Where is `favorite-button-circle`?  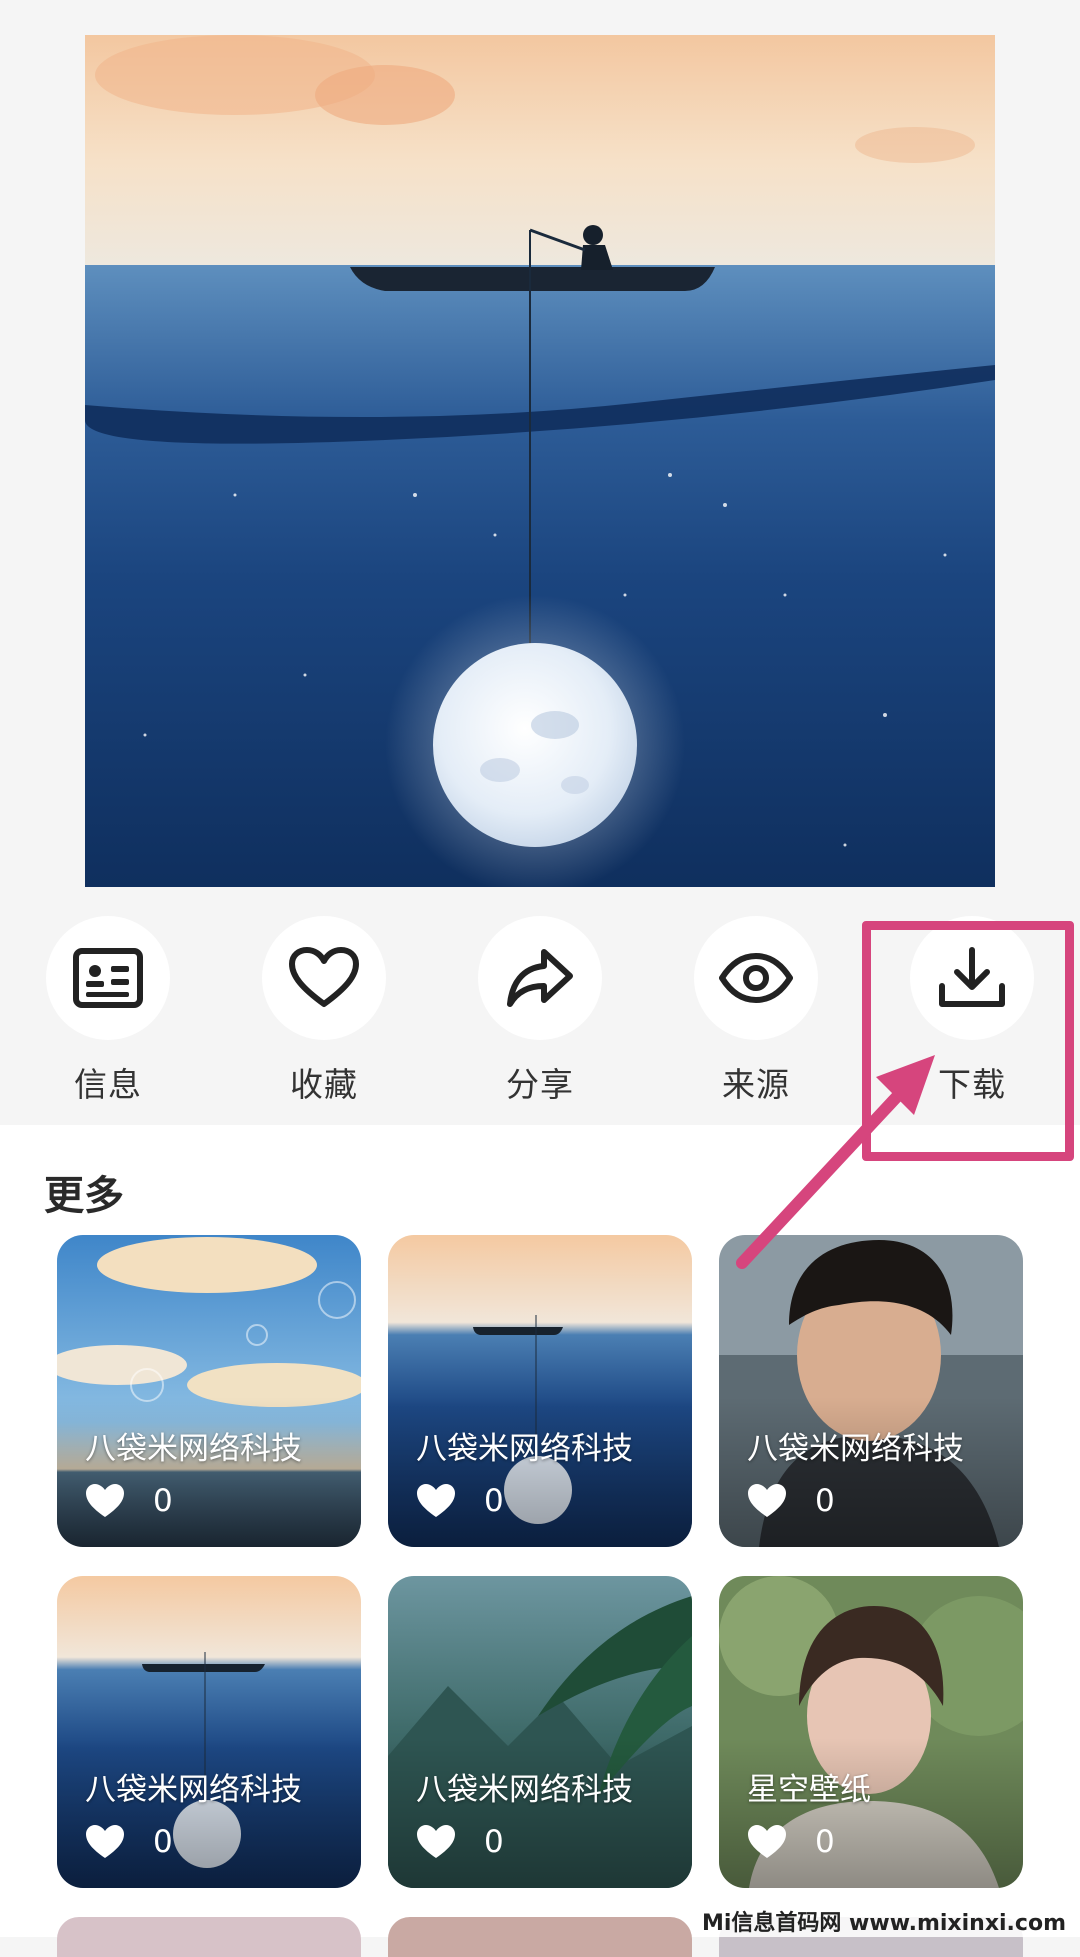
favorite-button-circle is located at coordinates (324, 978).